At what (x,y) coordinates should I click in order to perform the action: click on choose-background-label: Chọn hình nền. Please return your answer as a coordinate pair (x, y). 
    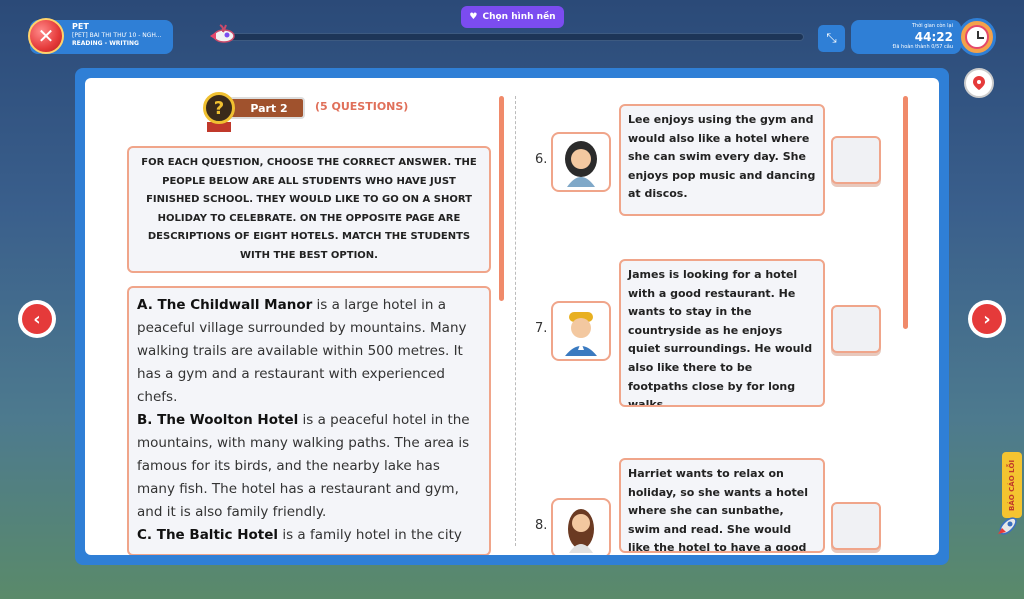
    Looking at the image, I should click on (519, 17).